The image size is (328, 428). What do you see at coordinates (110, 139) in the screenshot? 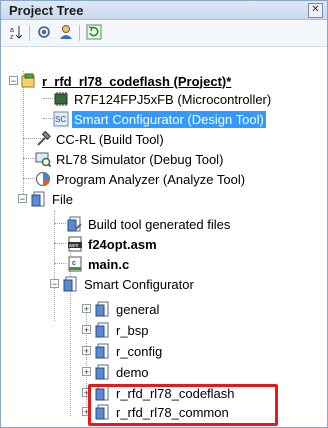
I see `tree-label: CC-RL (Build Tool)` at bounding box center [110, 139].